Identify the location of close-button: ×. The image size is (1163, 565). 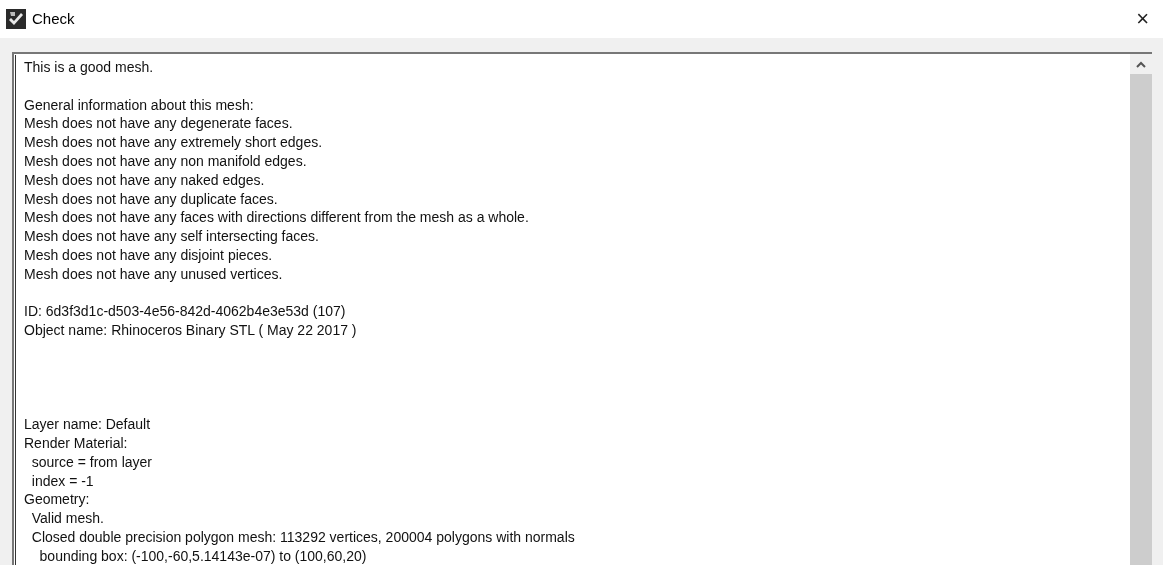
(1142, 19).